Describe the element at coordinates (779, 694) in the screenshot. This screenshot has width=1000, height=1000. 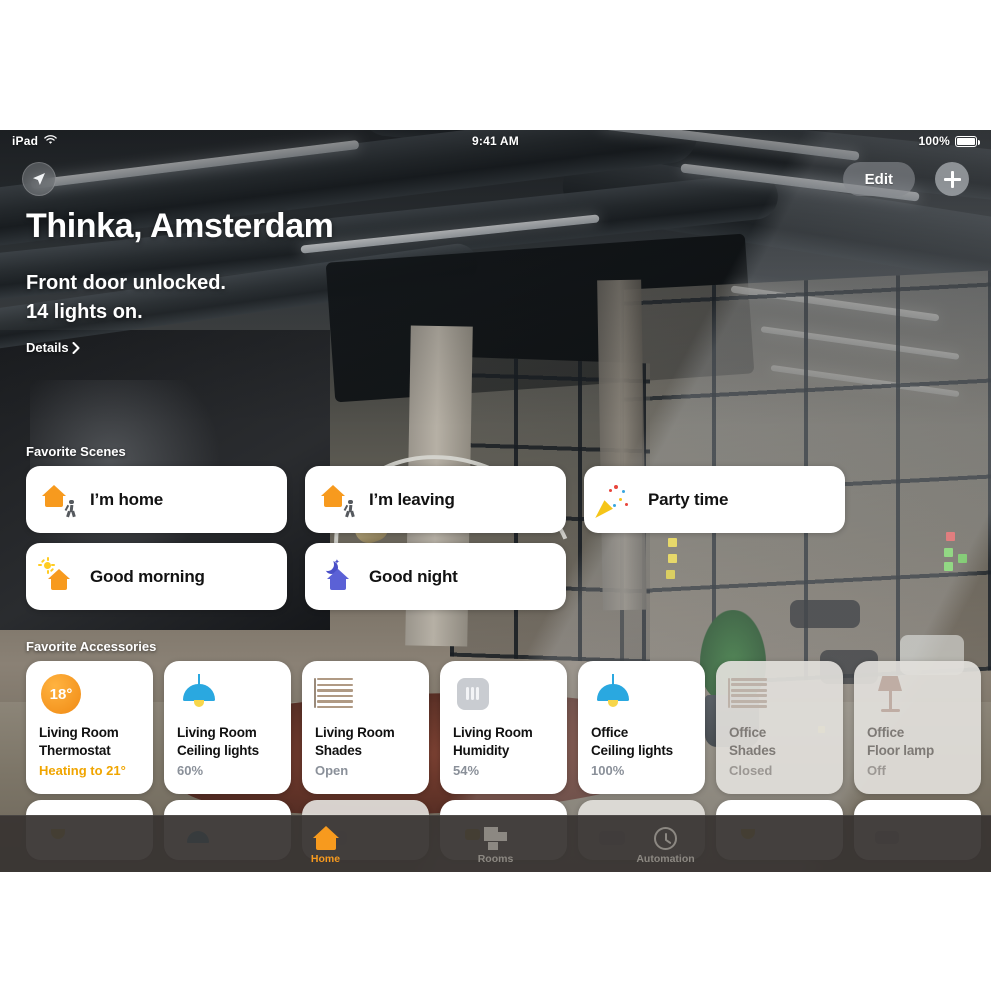
I see `blinds-closed-icon` at that location.